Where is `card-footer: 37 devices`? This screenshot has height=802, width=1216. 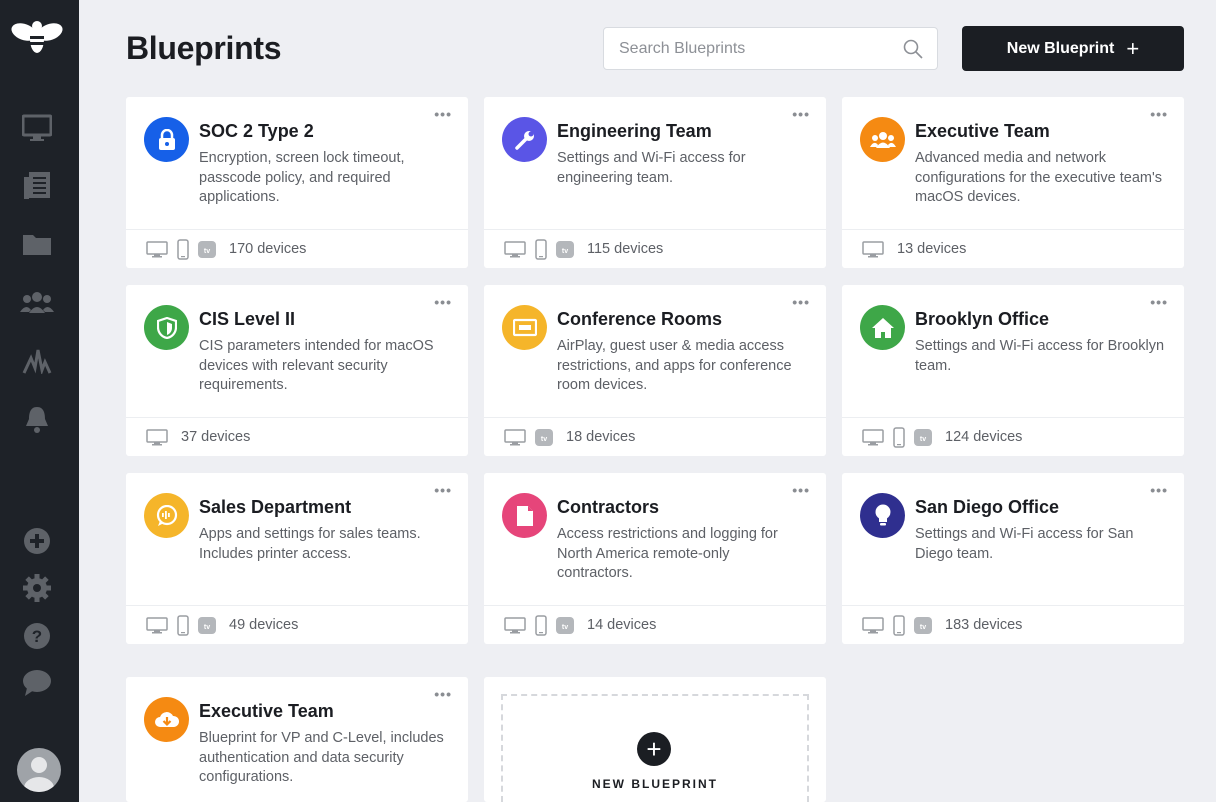 card-footer: 37 devices is located at coordinates (297, 436).